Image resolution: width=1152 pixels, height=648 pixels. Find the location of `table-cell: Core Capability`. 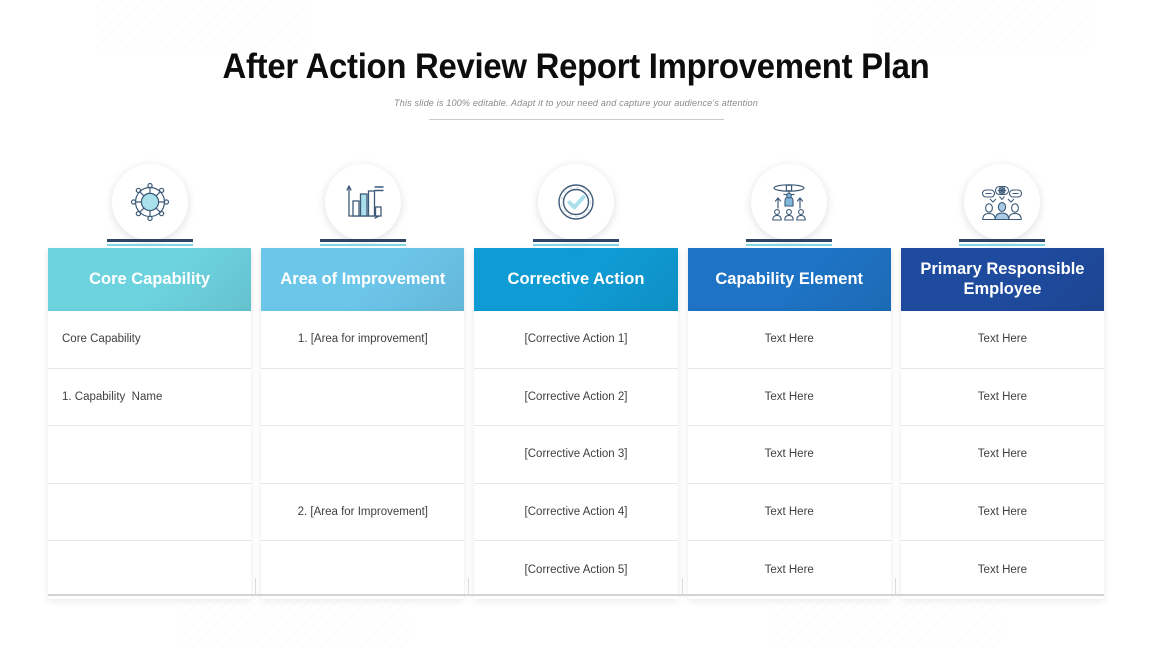

table-cell: Core Capability is located at coordinates (150, 340).